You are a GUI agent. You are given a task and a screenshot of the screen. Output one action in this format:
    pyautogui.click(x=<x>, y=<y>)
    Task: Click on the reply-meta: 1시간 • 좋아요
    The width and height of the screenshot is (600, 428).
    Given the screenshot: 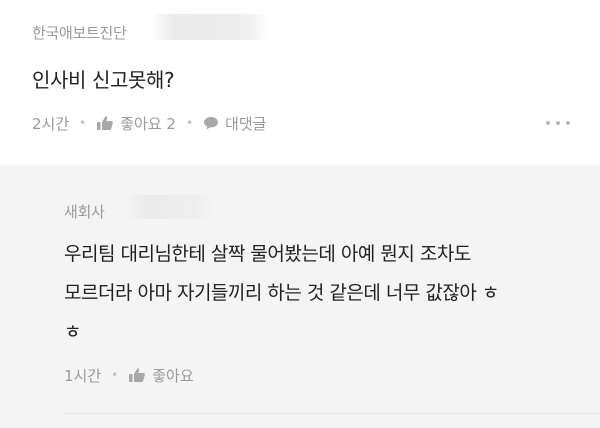 What is the action you would take?
    pyautogui.click(x=129, y=375)
    